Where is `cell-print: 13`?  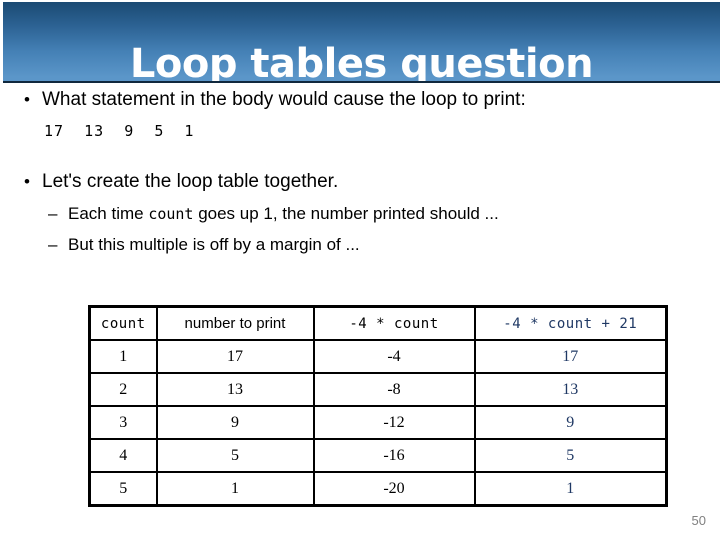
cell-print: 13 is located at coordinates (235, 389).